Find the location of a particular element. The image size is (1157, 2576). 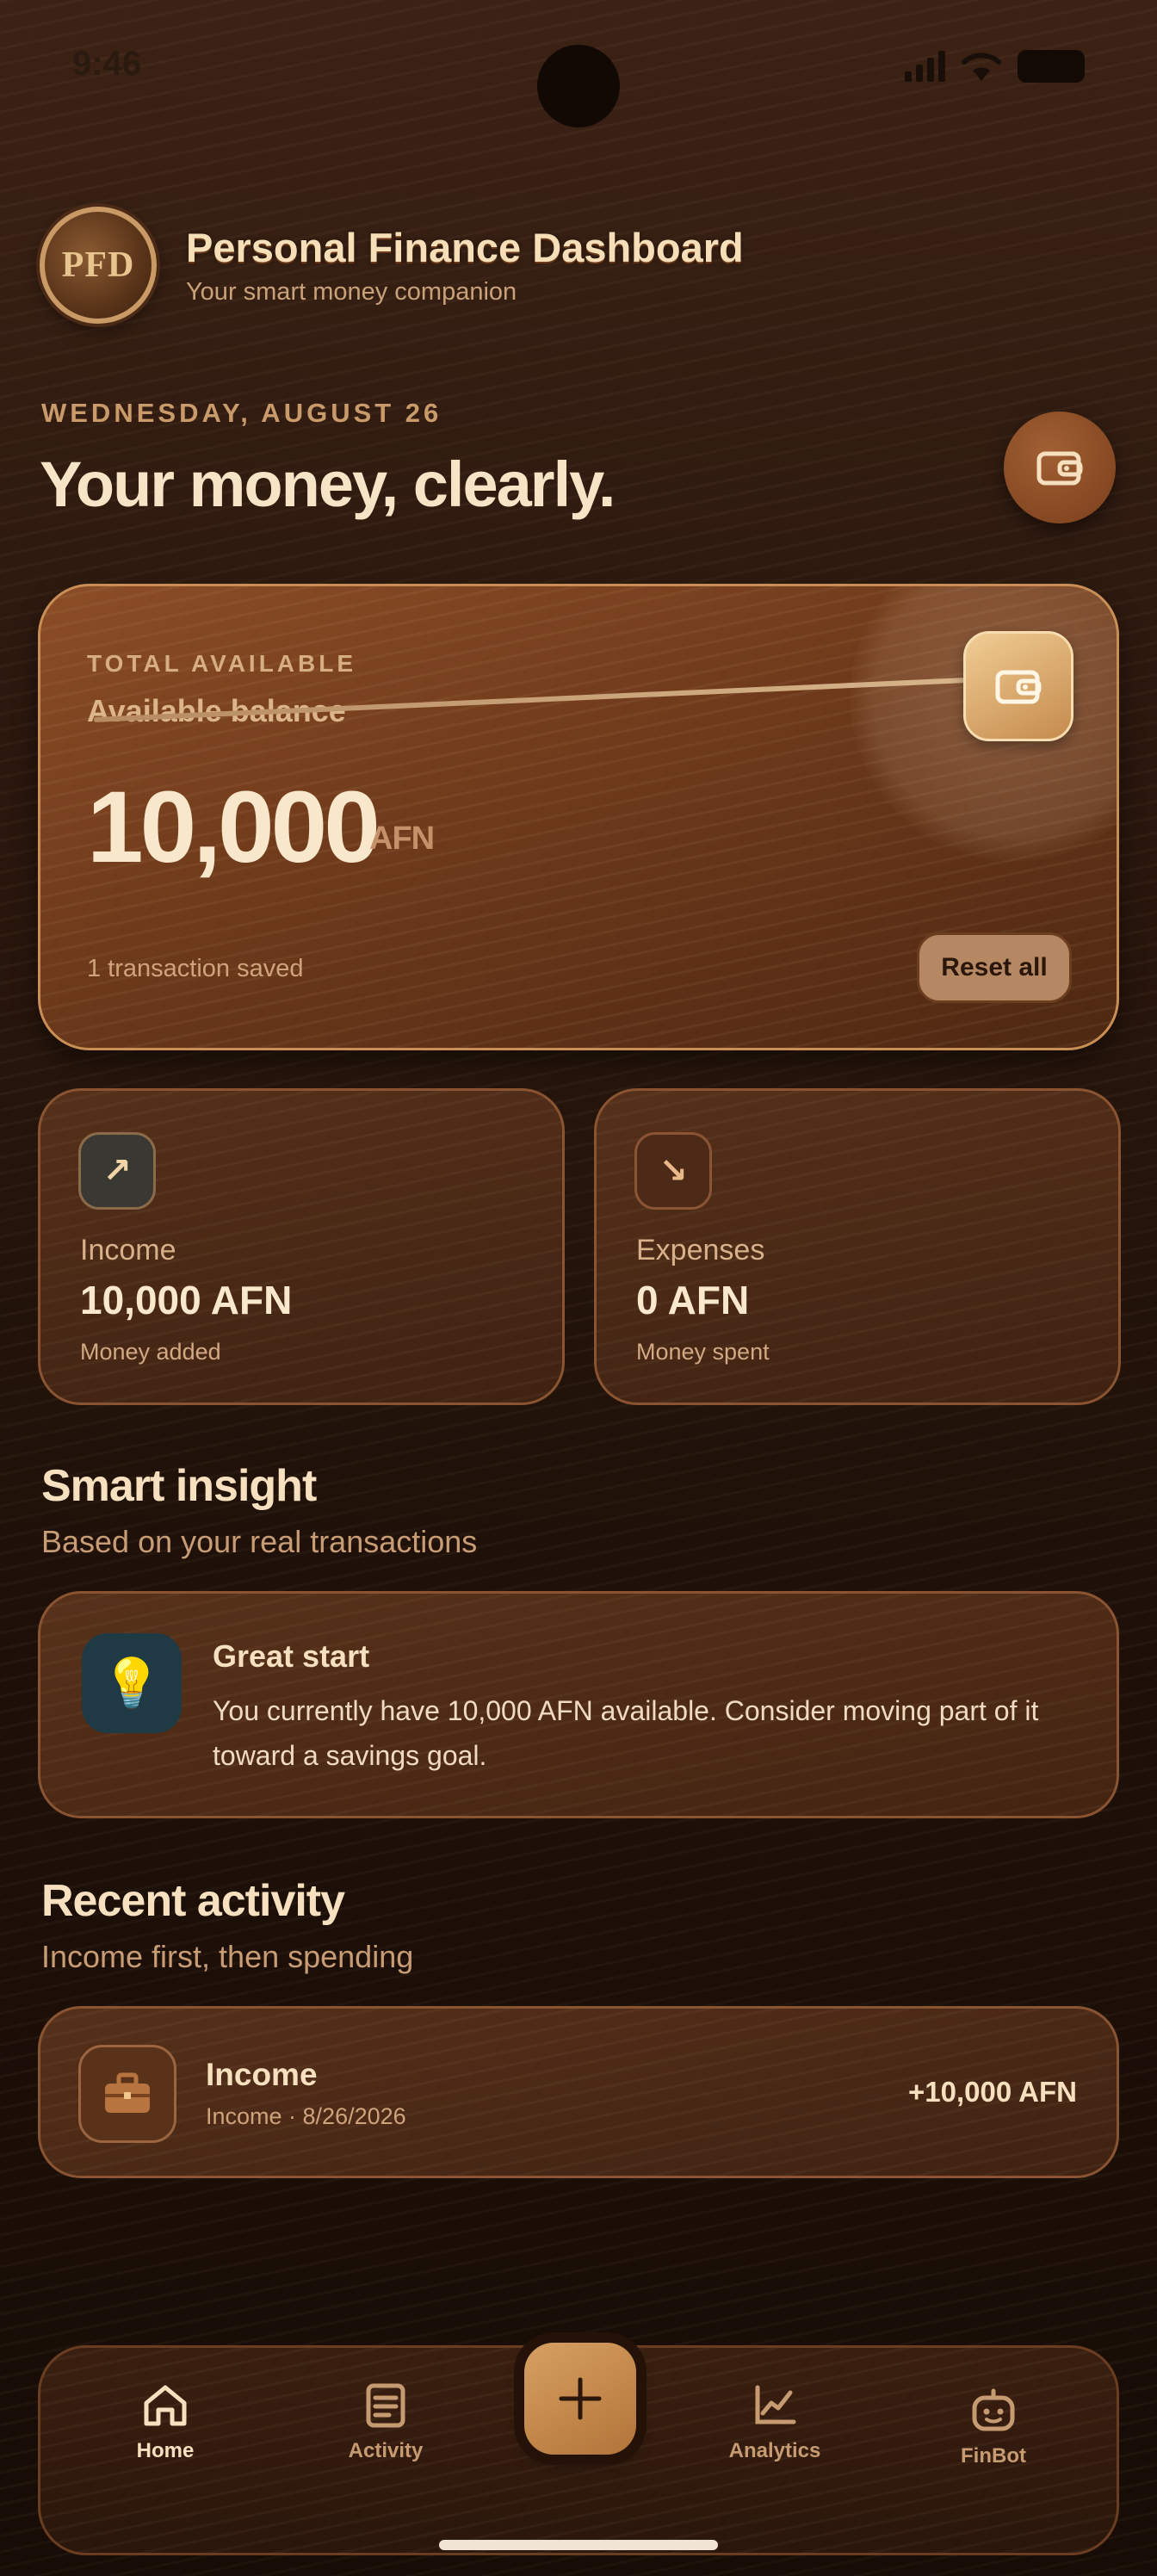

app-subtitle: Your smart money companion is located at coordinates (351, 292).